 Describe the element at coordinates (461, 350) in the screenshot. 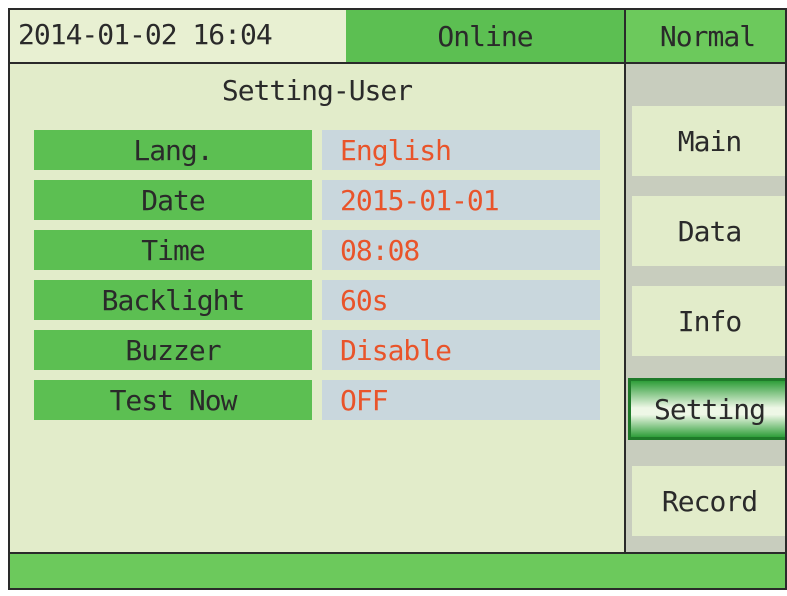

I see `buzzer-value-field: Disable` at that location.